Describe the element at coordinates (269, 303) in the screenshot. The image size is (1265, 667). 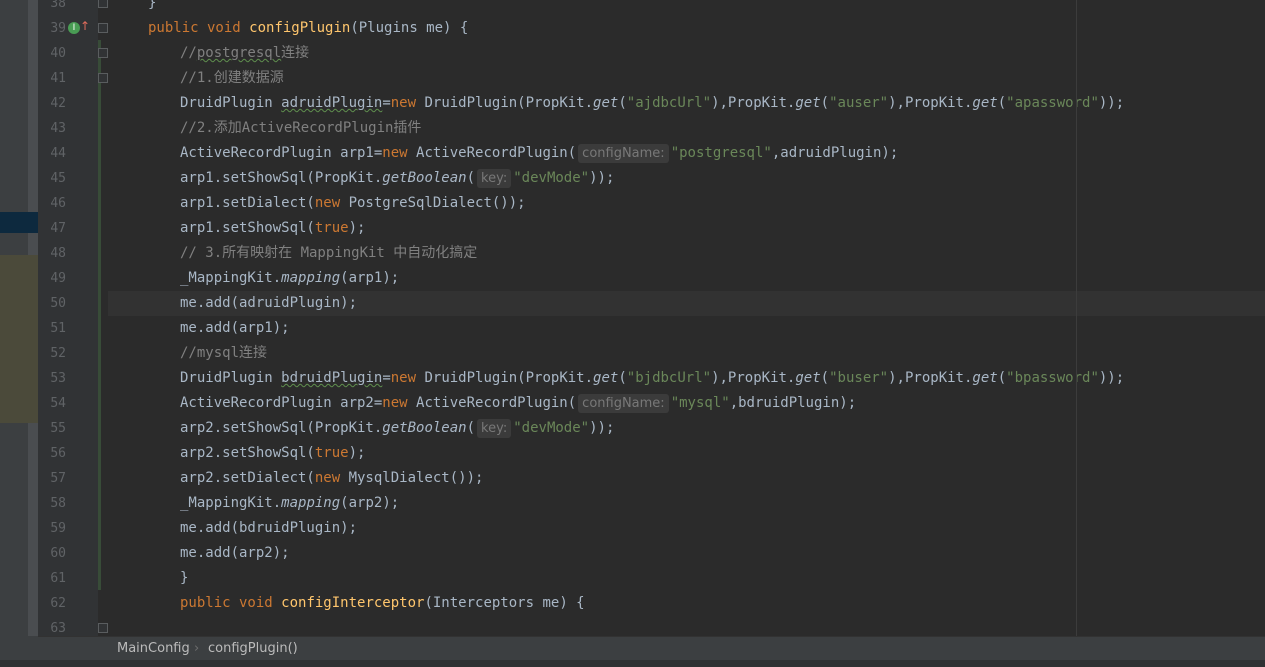
I see `code-token: me.add(adruidPlugin);` at that location.